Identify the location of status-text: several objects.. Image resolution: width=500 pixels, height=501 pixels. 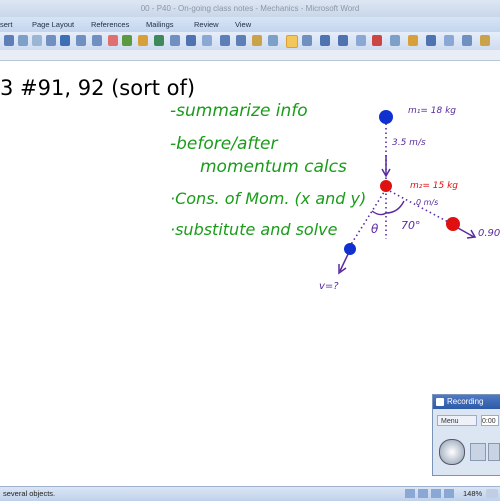
(29, 493).